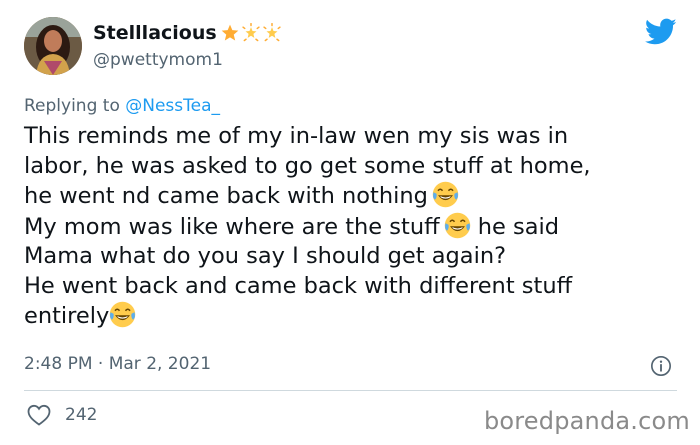 The height and width of the screenshot is (445, 700). I want to click on tweet-line-text: My mom was like where are the stuff, so click(232, 226).